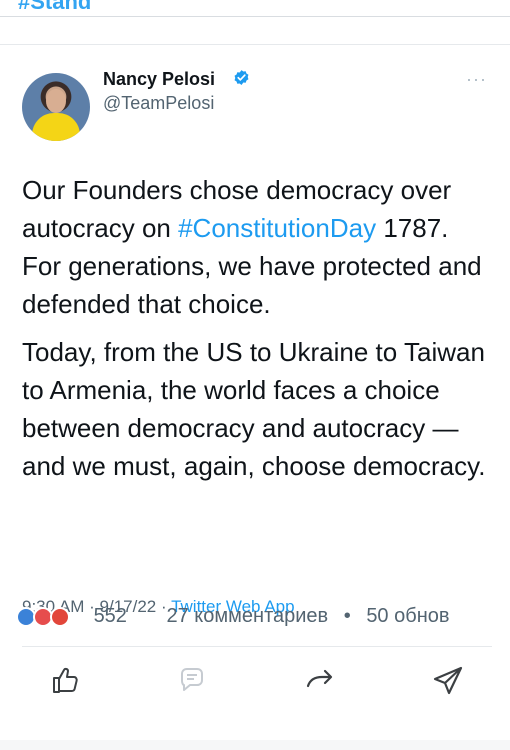 The image size is (510, 750). What do you see at coordinates (255, 8) in the screenshot?
I see `previous-post-edge: #Stand` at bounding box center [255, 8].